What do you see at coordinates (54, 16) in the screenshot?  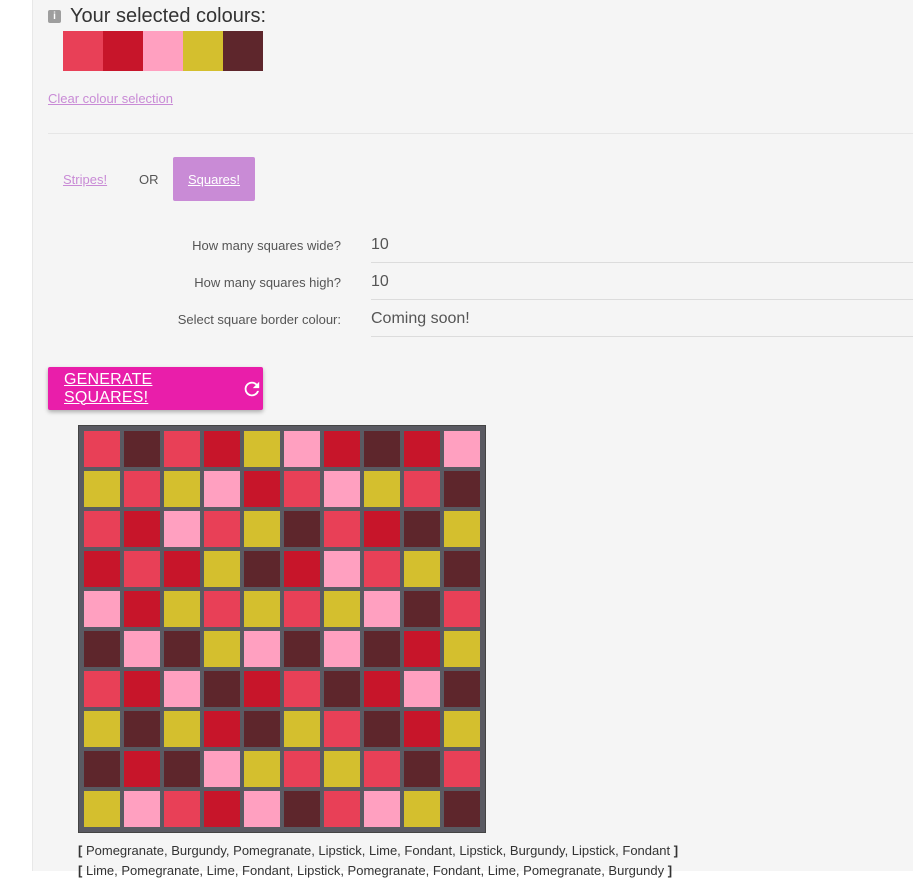 I see `info-icon: i` at bounding box center [54, 16].